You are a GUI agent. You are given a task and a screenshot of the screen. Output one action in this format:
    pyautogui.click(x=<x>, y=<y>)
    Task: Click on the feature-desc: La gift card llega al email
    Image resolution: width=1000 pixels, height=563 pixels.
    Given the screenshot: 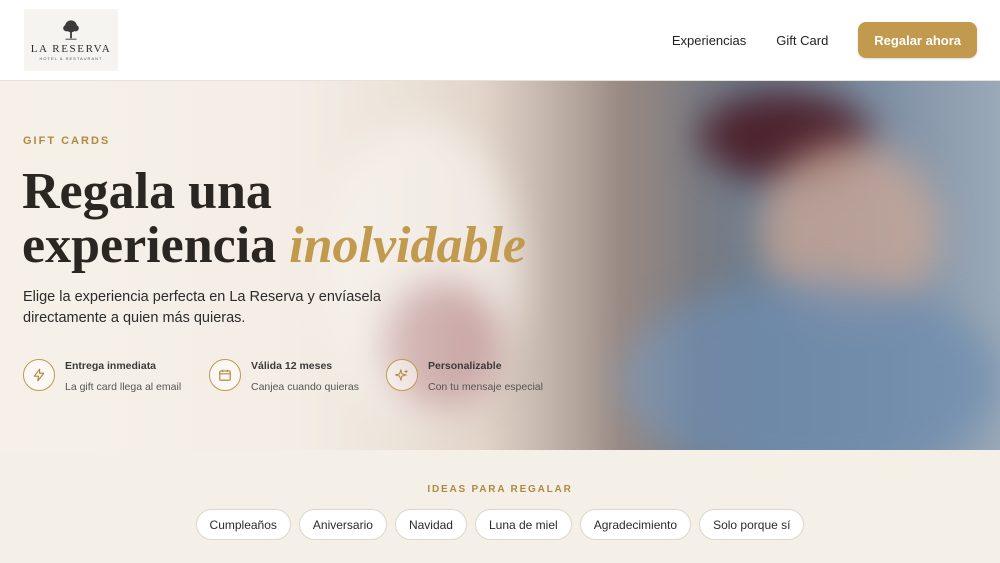 What is the action you would take?
    pyautogui.click(x=123, y=387)
    